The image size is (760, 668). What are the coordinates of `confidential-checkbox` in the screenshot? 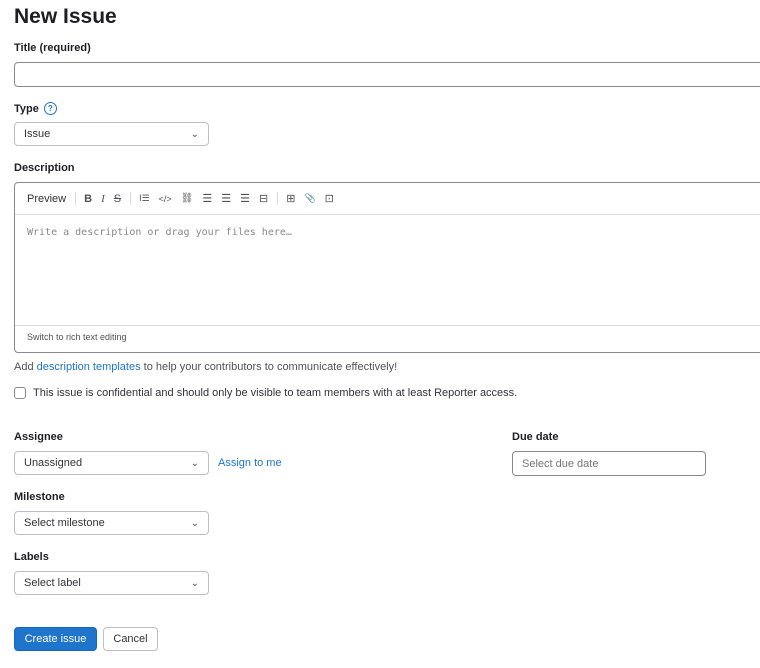 It's located at (20, 393).